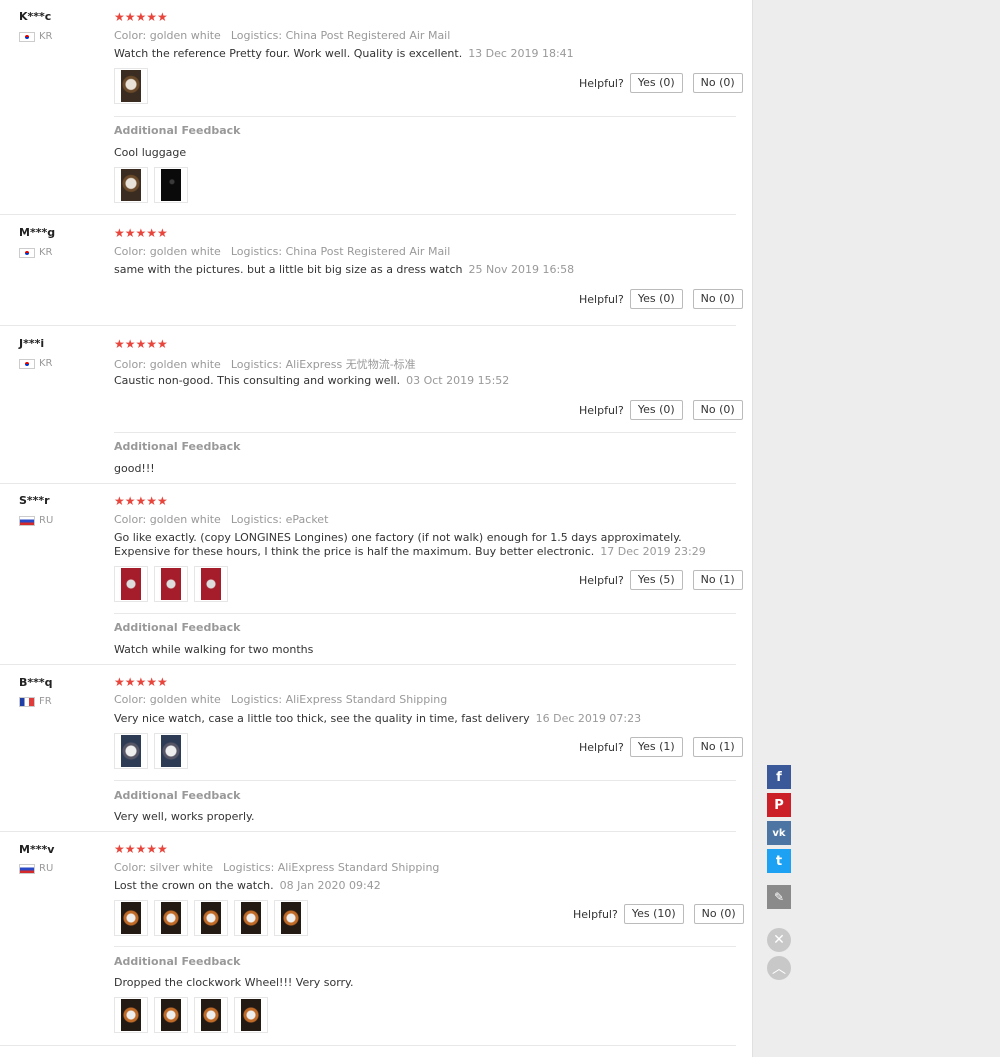 The width and height of the screenshot is (1000, 1057). What do you see at coordinates (779, 897) in the screenshot?
I see `edit-button: ✎` at bounding box center [779, 897].